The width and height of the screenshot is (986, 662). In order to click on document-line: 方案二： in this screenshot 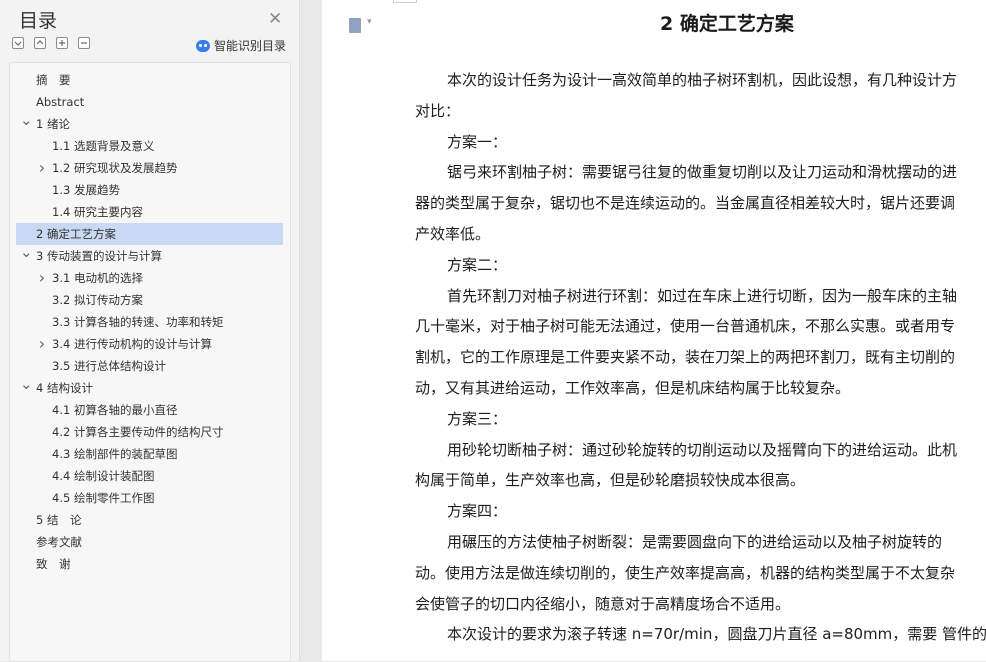, I will do `click(477, 264)`.